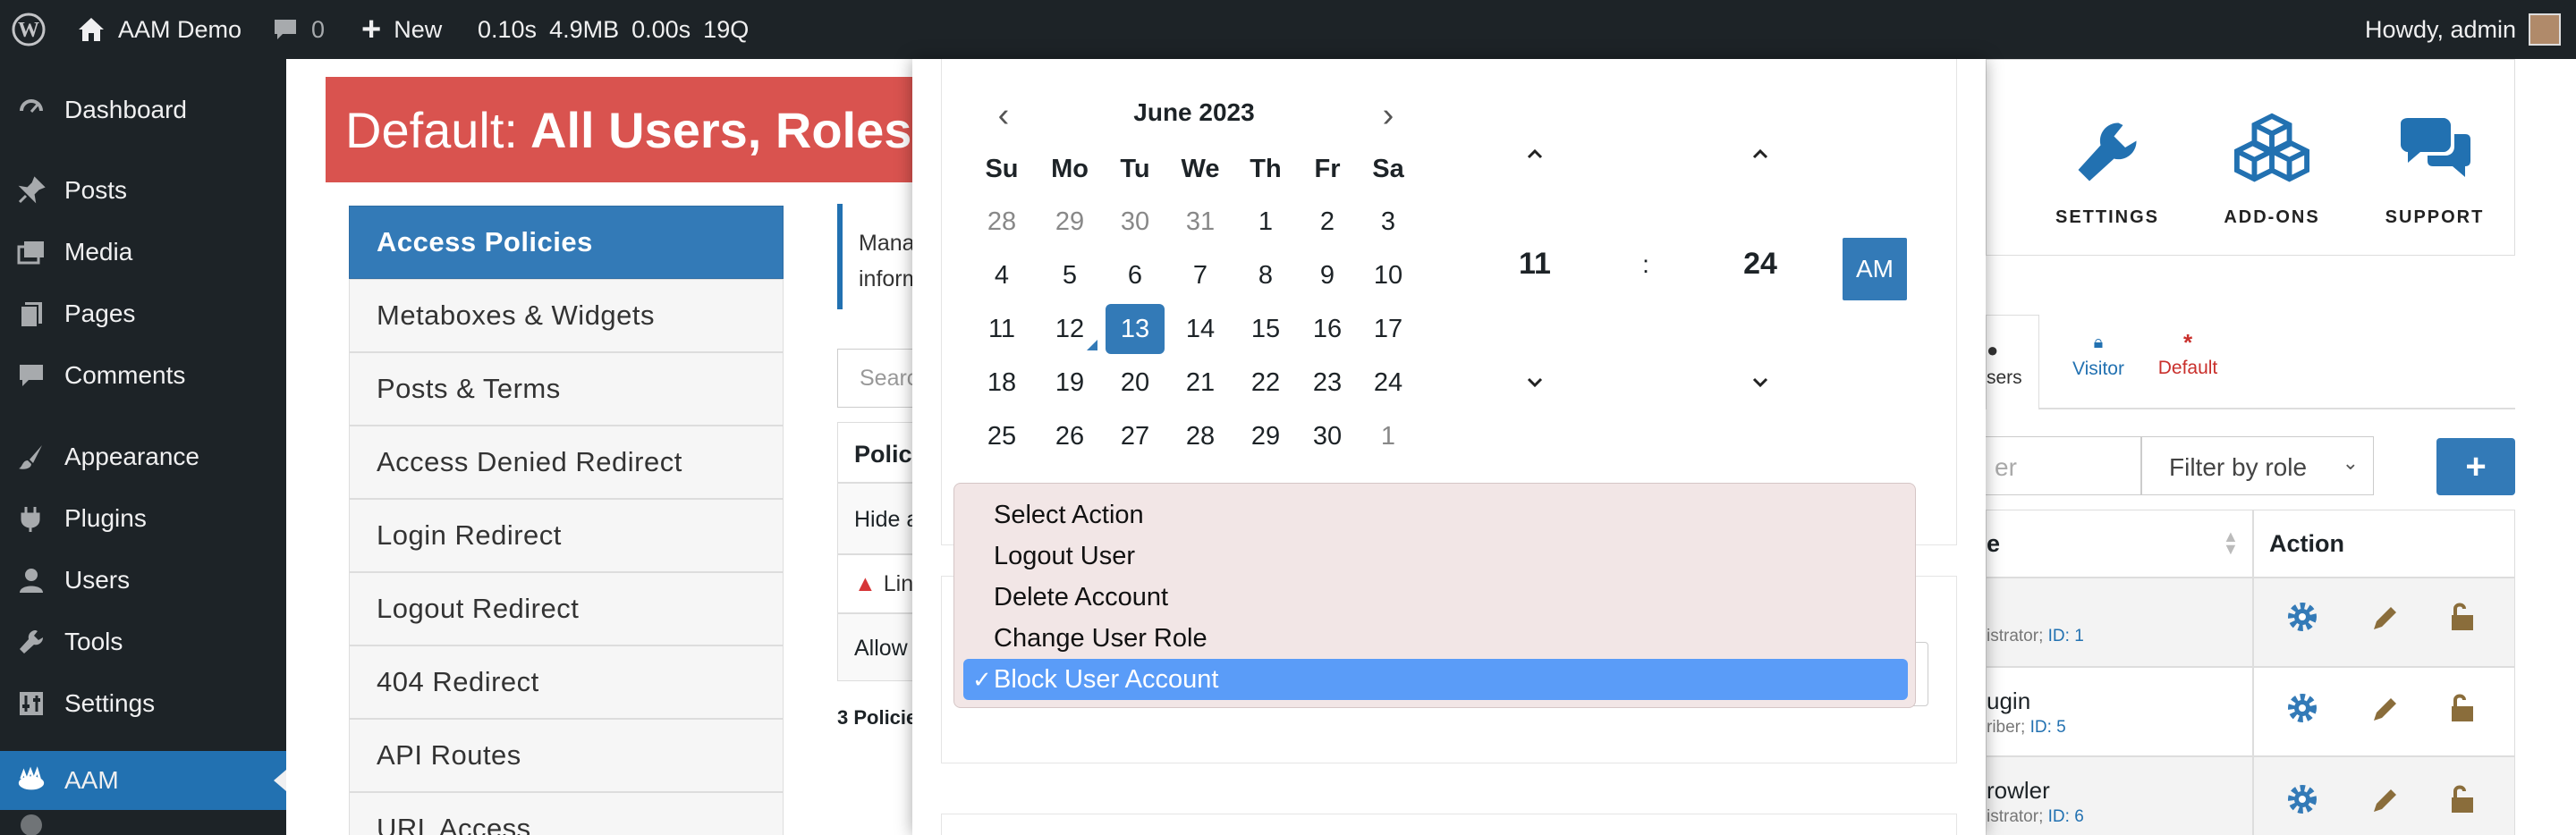 The image size is (2576, 835). I want to click on day-cell: 5, so click(1069, 275).